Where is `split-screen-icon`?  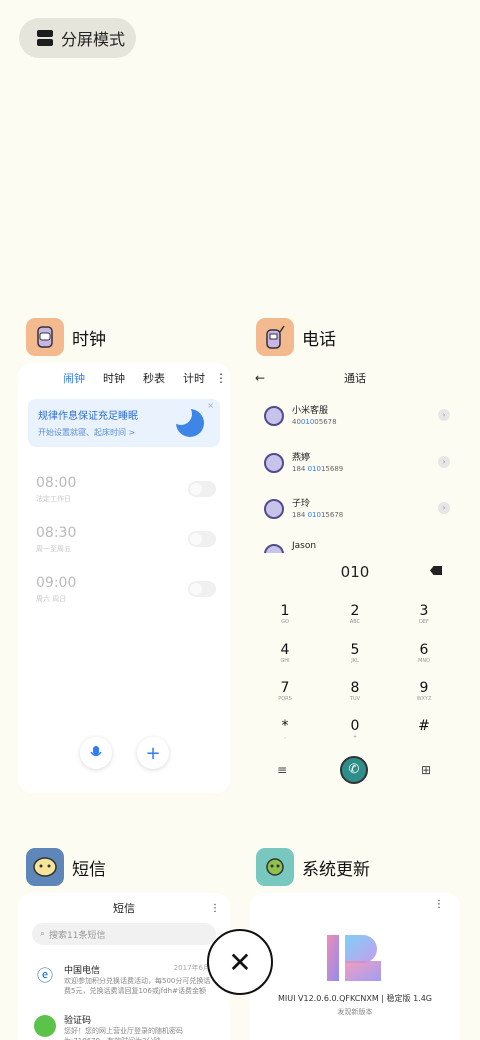
split-screen-icon is located at coordinates (45, 38).